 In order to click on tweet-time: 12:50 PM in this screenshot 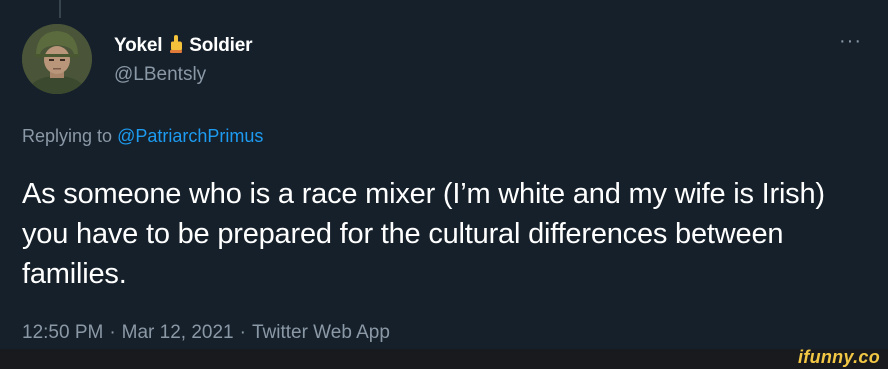, I will do `click(62, 332)`.